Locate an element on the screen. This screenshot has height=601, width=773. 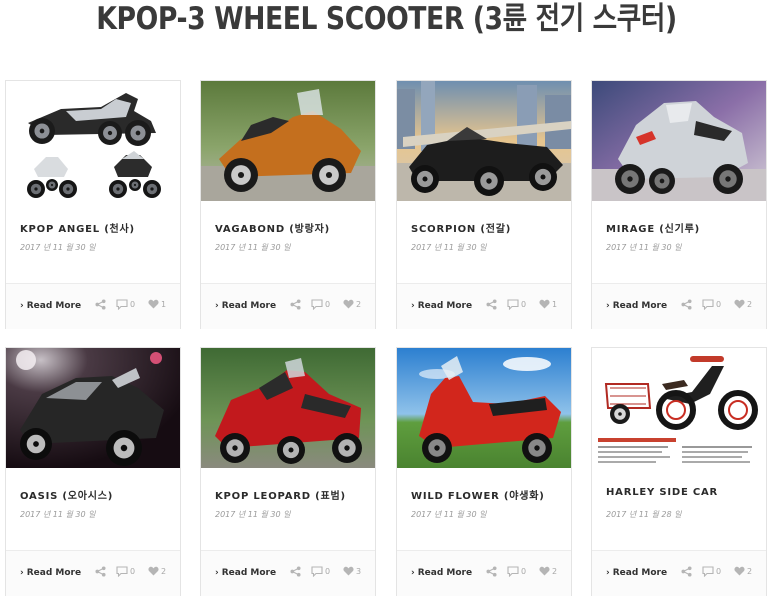
orange-trike-roadster-image is located at coordinates (288, 141).